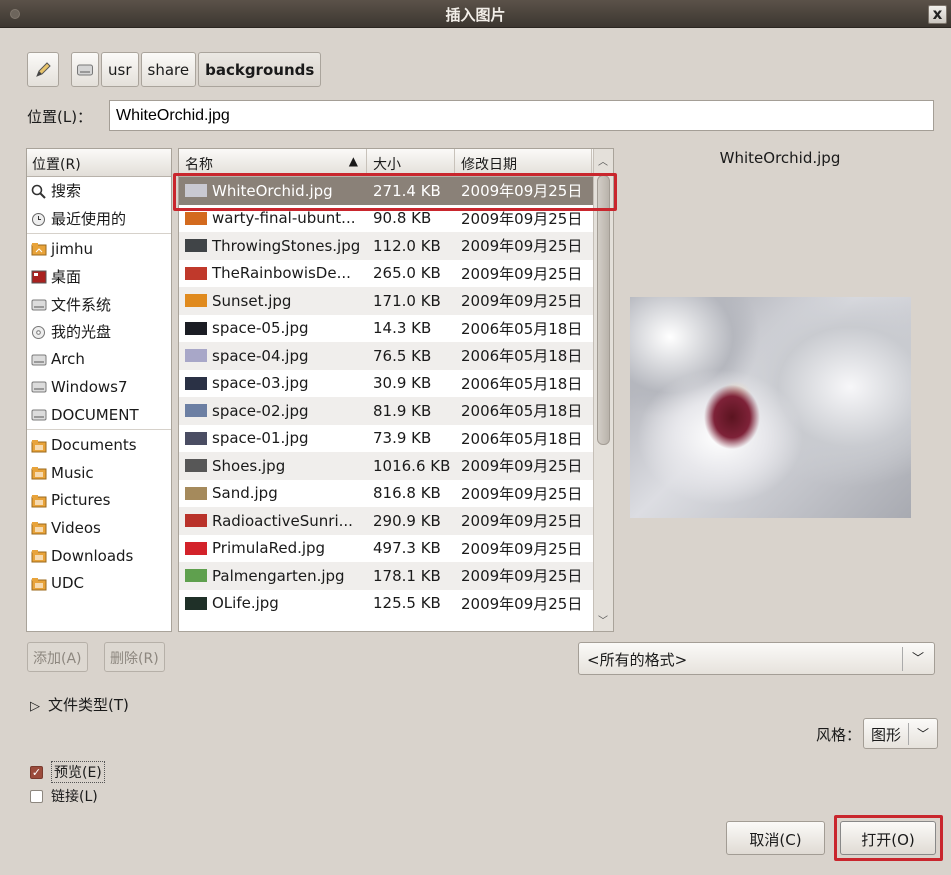 The width and height of the screenshot is (951, 875). I want to click on sidebar-item-label: 我的光盘, so click(81, 332).